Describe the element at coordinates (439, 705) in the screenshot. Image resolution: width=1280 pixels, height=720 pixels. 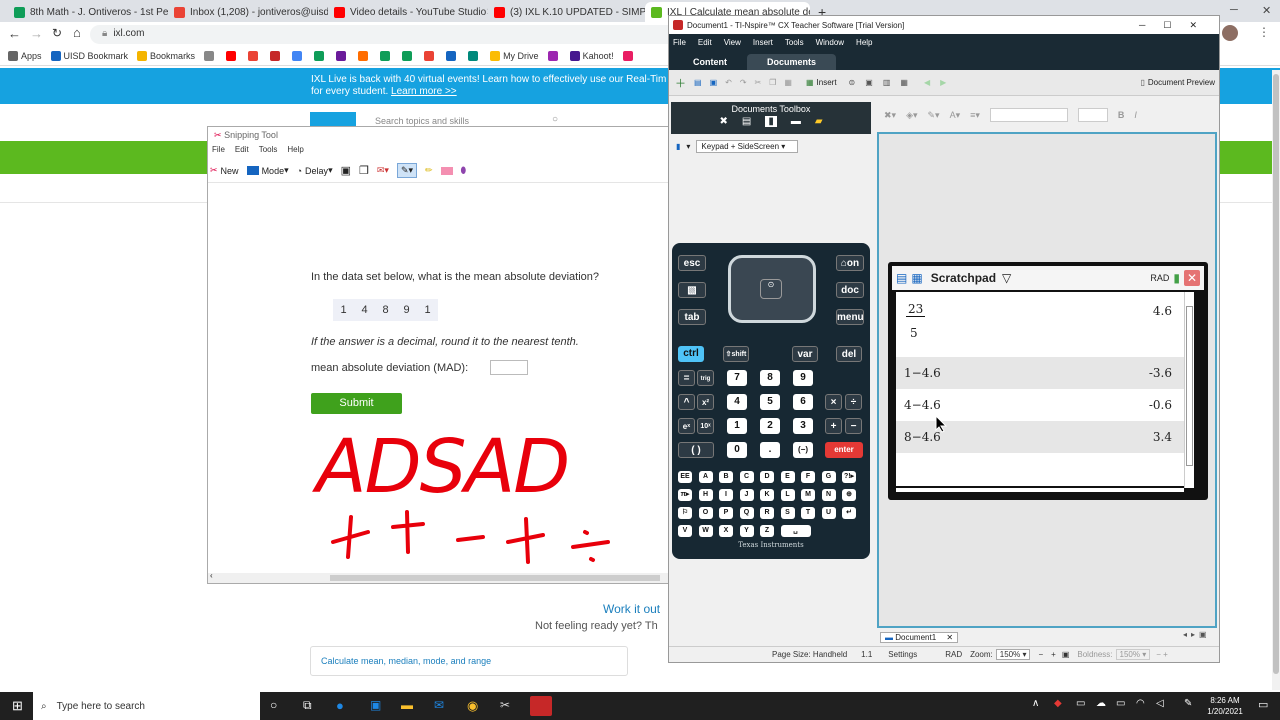
I see `mail-icon: ✉` at that location.